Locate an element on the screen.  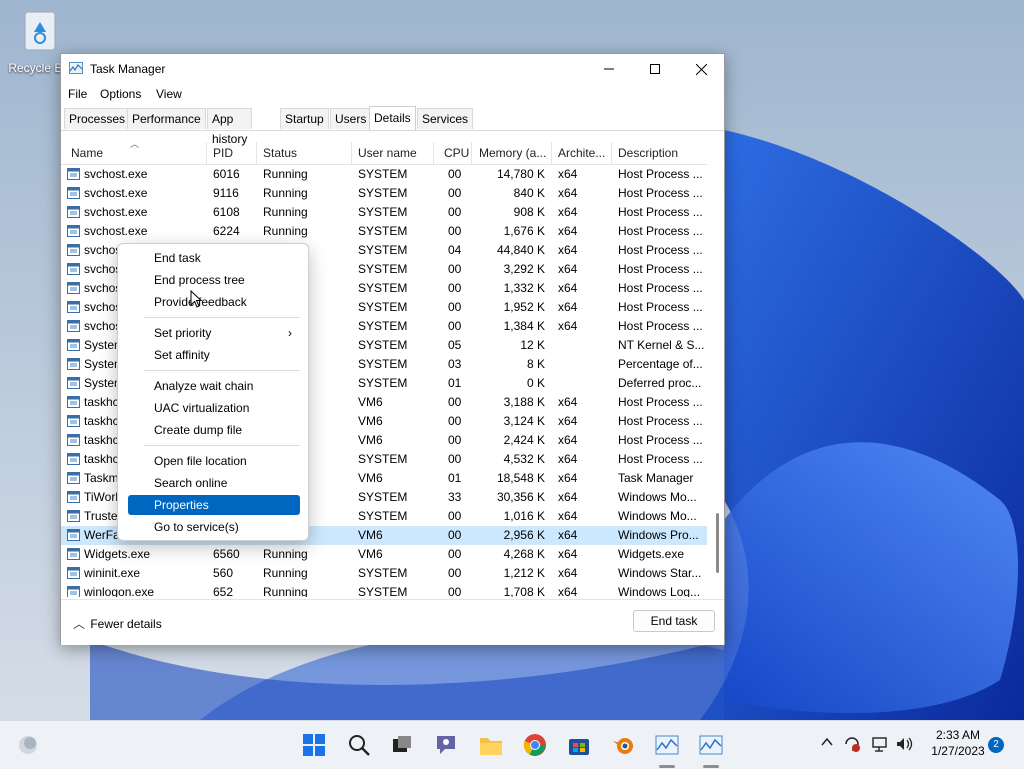
menu-item-open-file-location: Open file location is located at coordinates (214, 461).